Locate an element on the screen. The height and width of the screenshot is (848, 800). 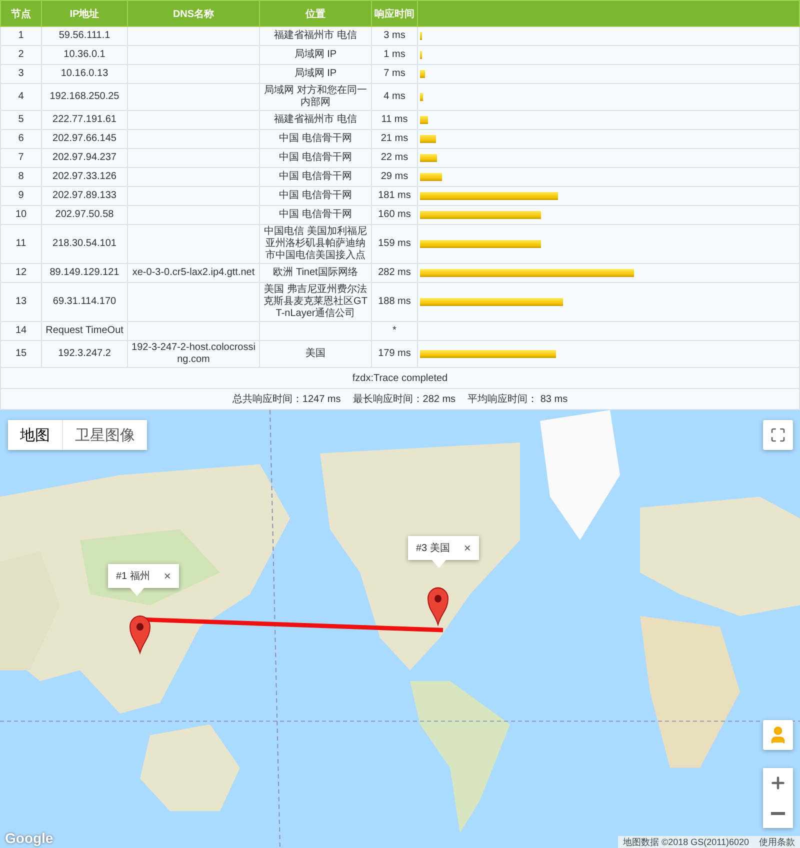
fullscreen-button is located at coordinates (778, 435).